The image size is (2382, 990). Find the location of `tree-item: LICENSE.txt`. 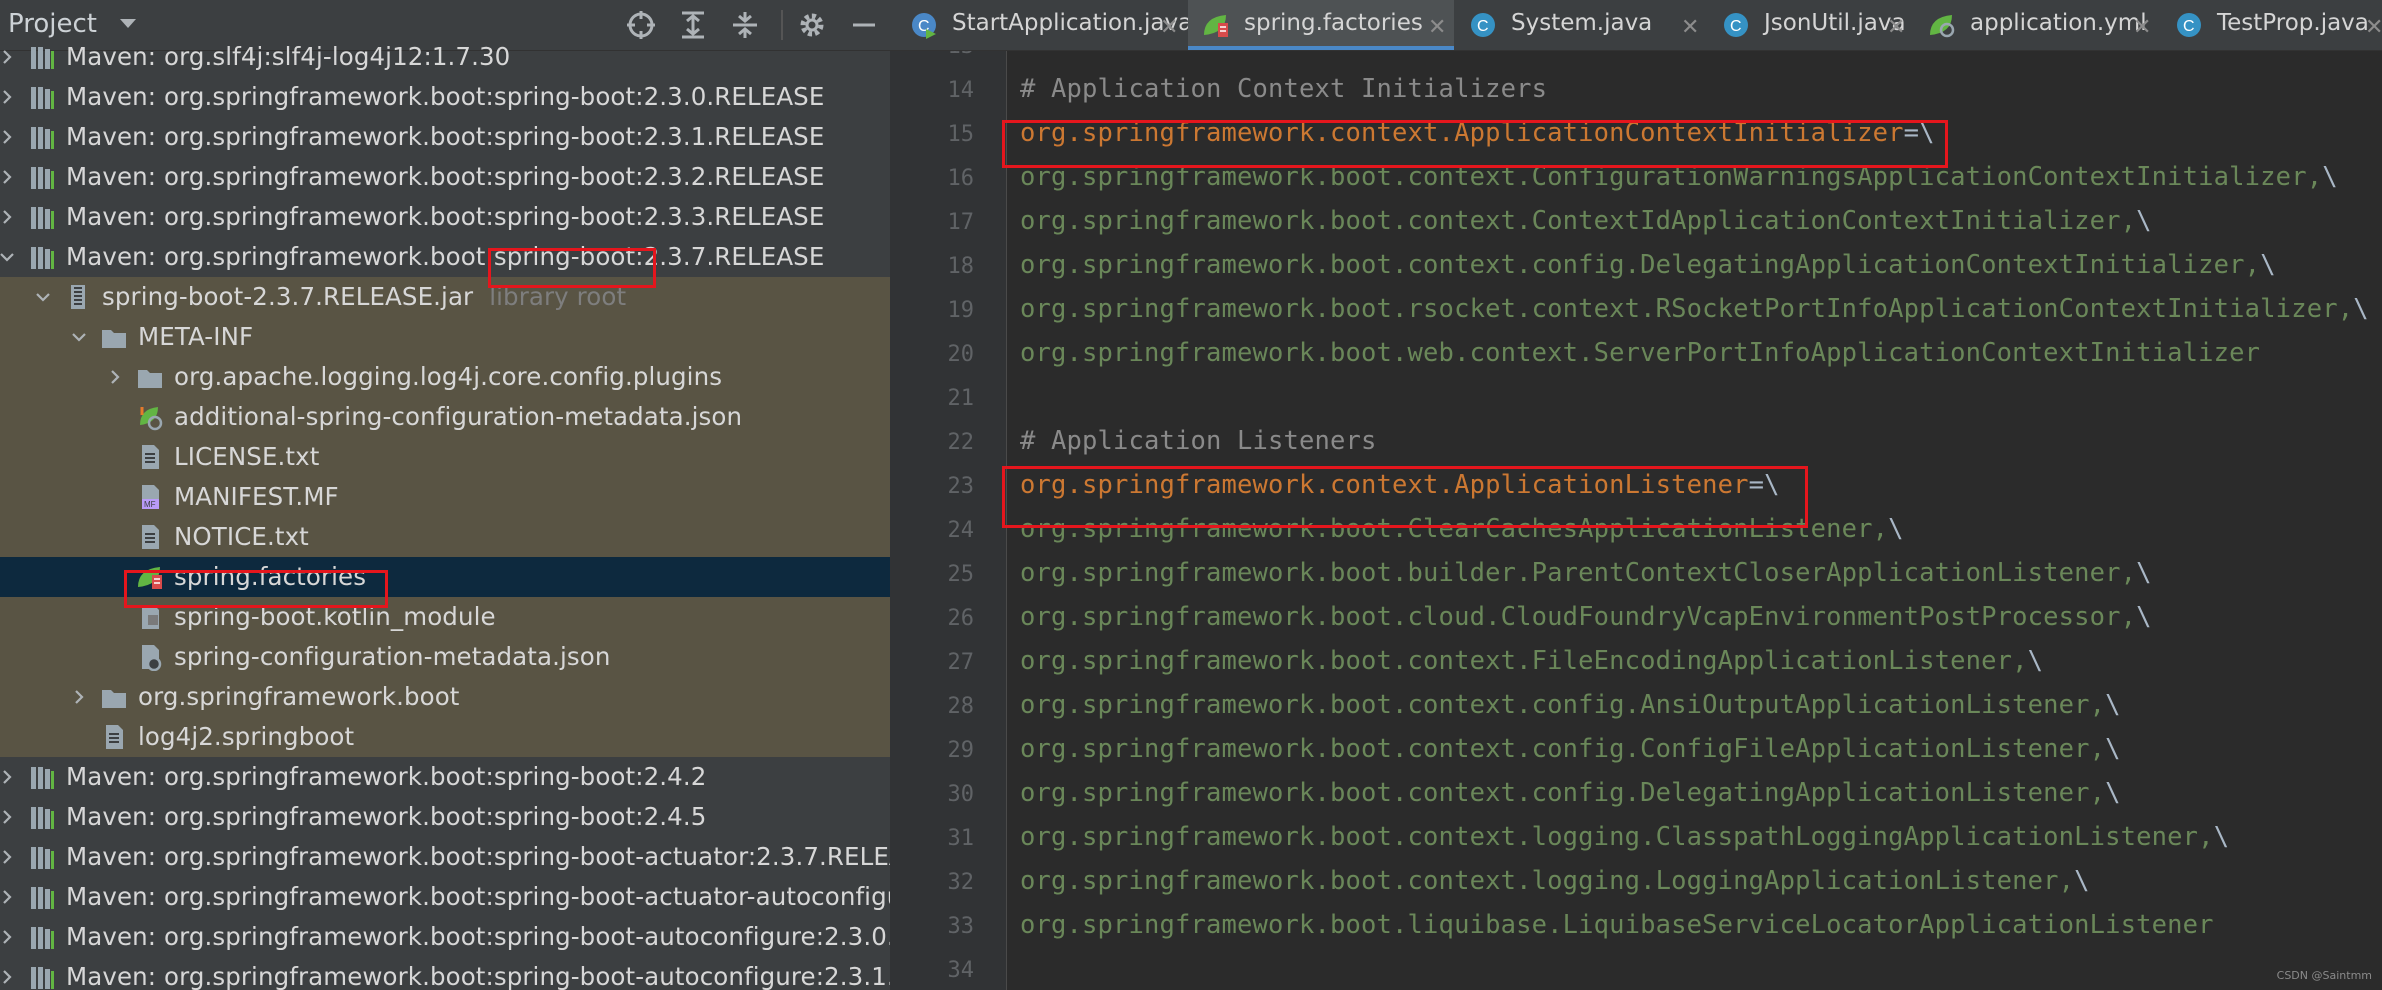

tree-item: LICENSE.txt is located at coordinates (445, 457).